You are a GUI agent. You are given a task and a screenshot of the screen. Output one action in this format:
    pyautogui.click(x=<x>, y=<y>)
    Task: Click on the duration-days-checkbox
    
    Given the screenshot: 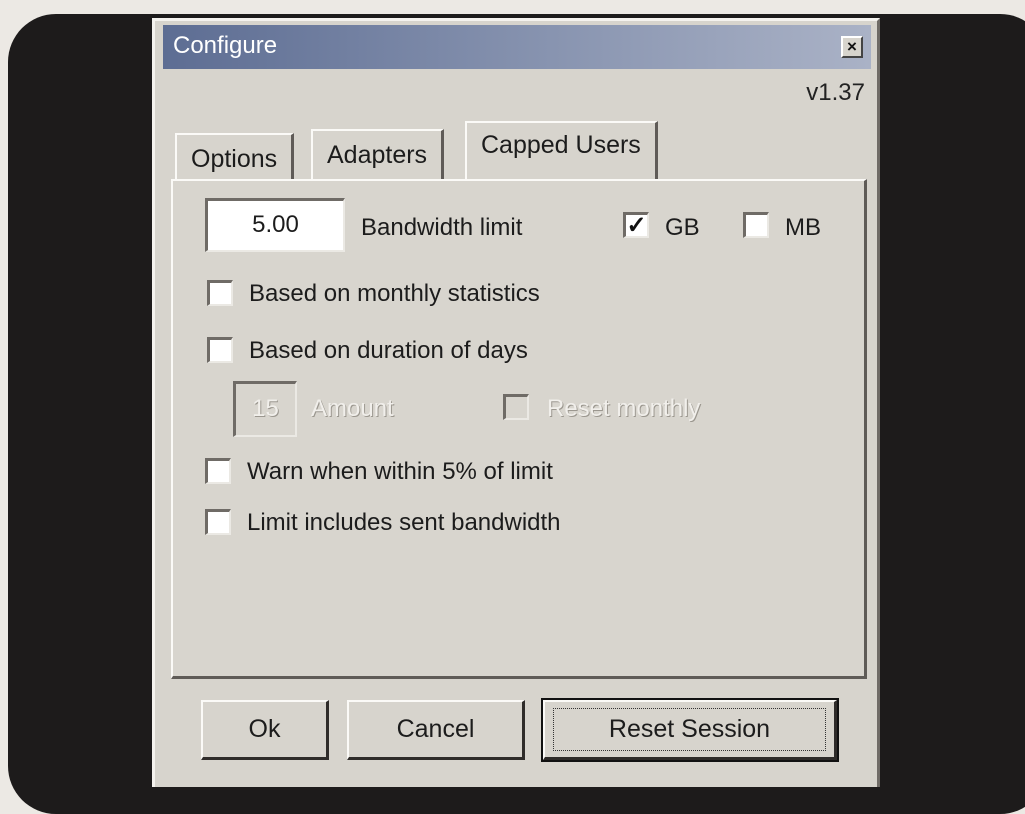 What is the action you would take?
    pyautogui.click(x=220, y=350)
    